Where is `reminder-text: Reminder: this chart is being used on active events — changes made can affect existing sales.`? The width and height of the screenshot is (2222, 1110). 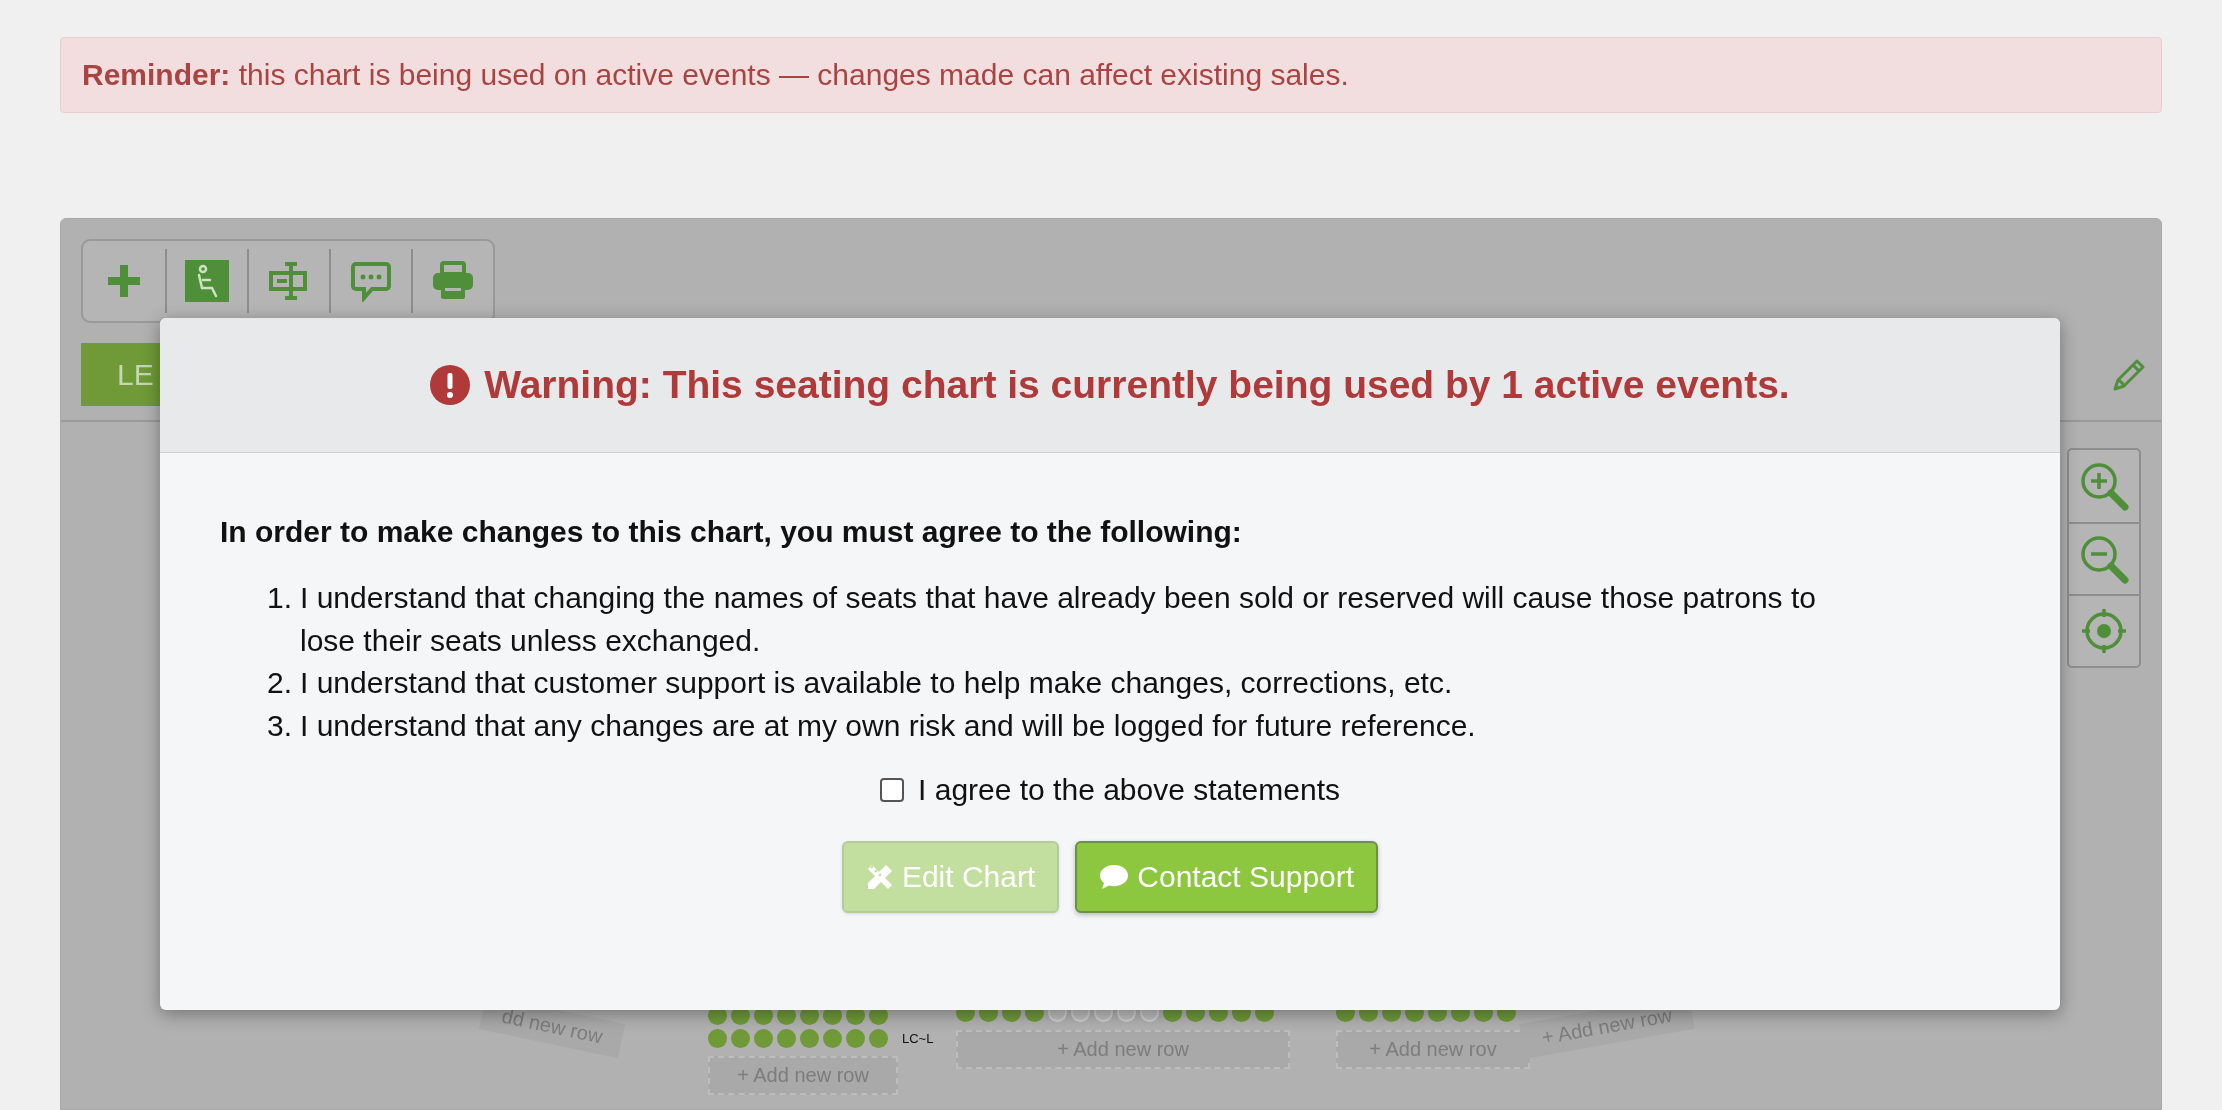
reminder-text: Reminder: this chart is being used on active events — changes made can affect existing sales. is located at coordinates (1111, 75).